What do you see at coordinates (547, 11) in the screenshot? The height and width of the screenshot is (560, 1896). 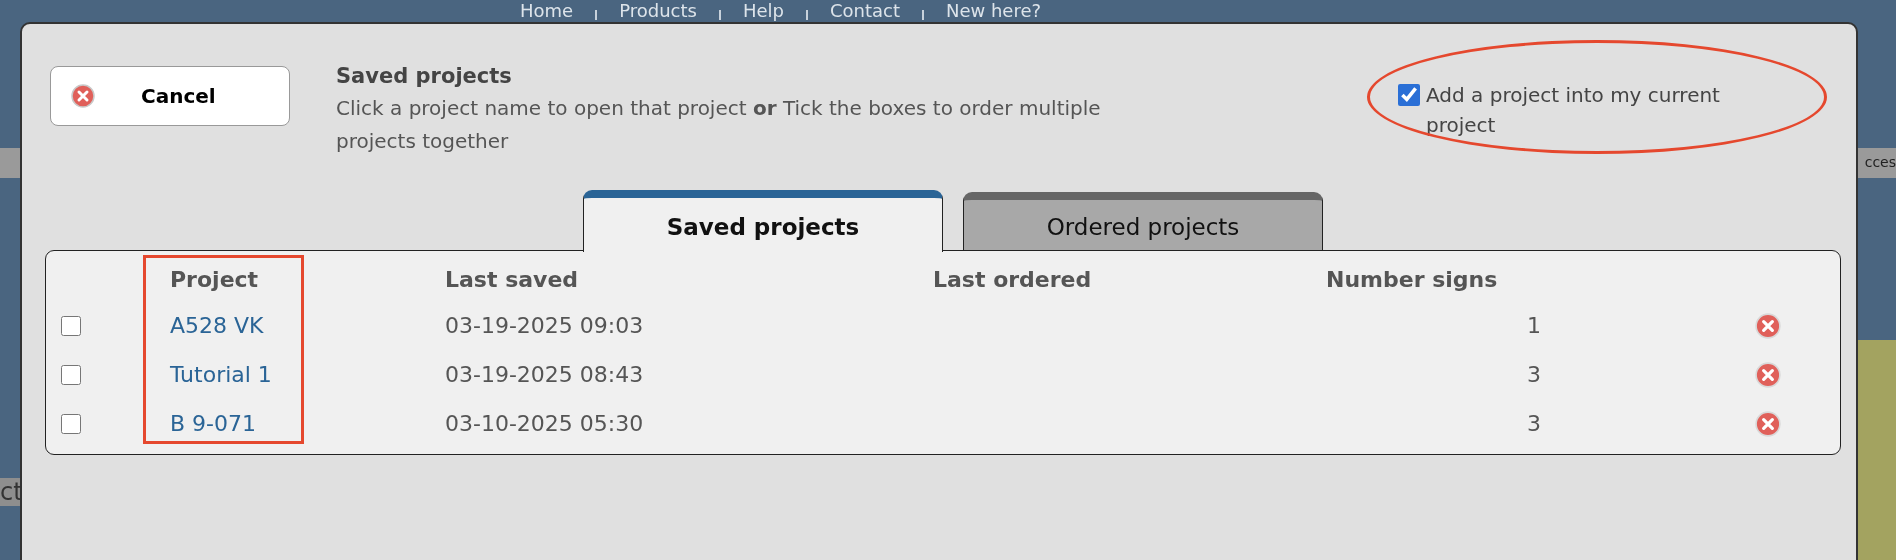 I see `nav-link: Home` at bounding box center [547, 11].